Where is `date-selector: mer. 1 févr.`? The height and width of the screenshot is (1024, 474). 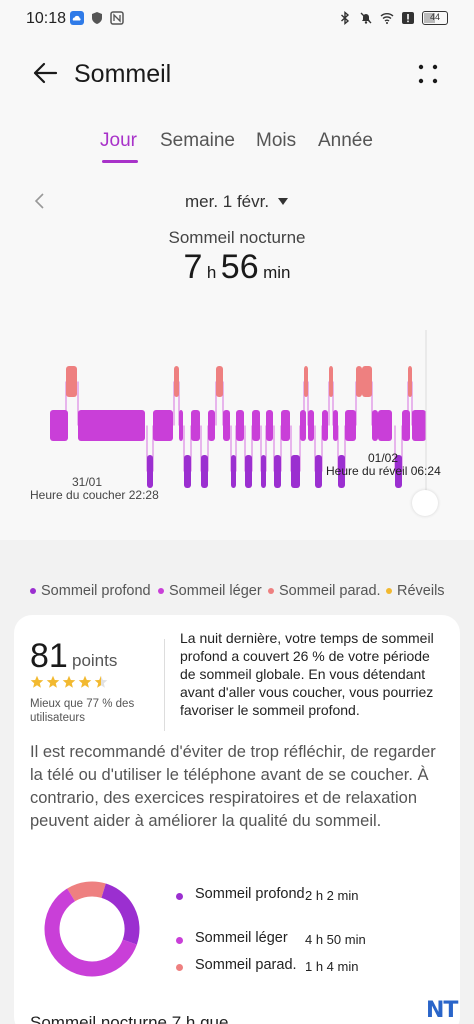 date-selector: mer. 1 févr. is located at coordinates (227, 202).